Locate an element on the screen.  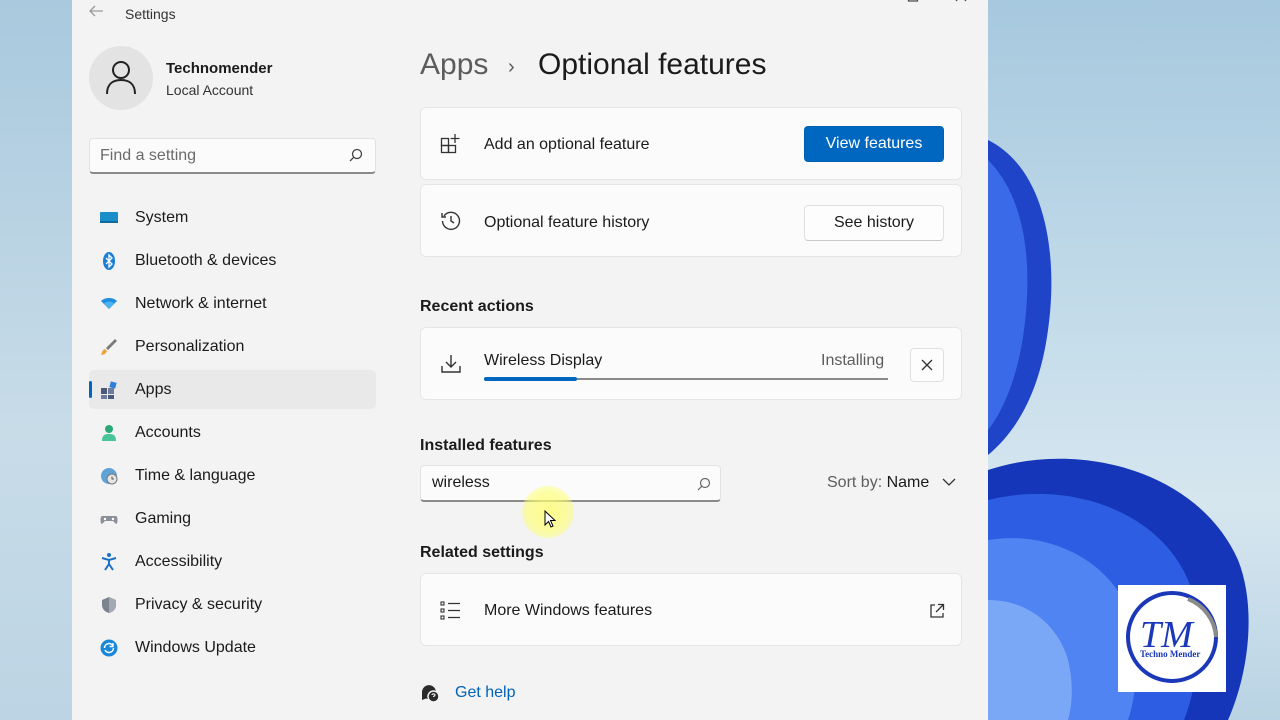
sidebar-item-system: System is located at coordinates (232, 217).